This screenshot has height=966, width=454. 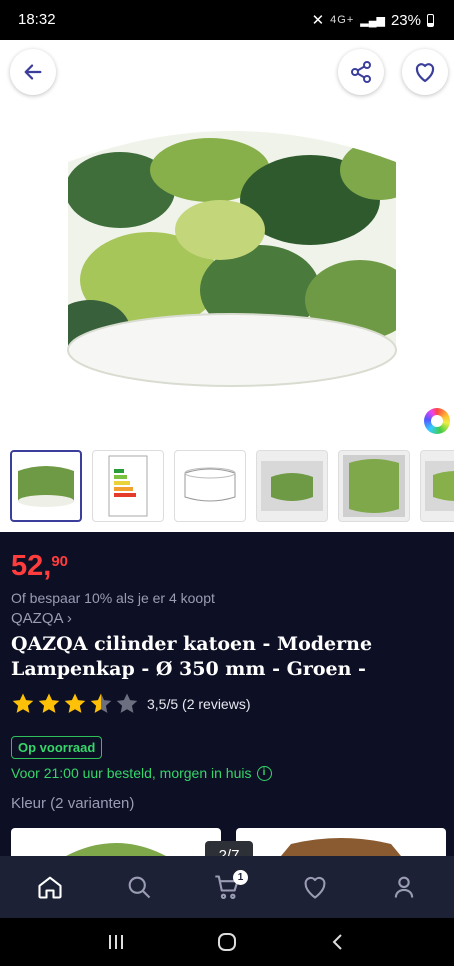 What do you see at coordinates (31, 566) in the screenshot?
I see `price-euros: 52,` at bounding box center [31, 566].